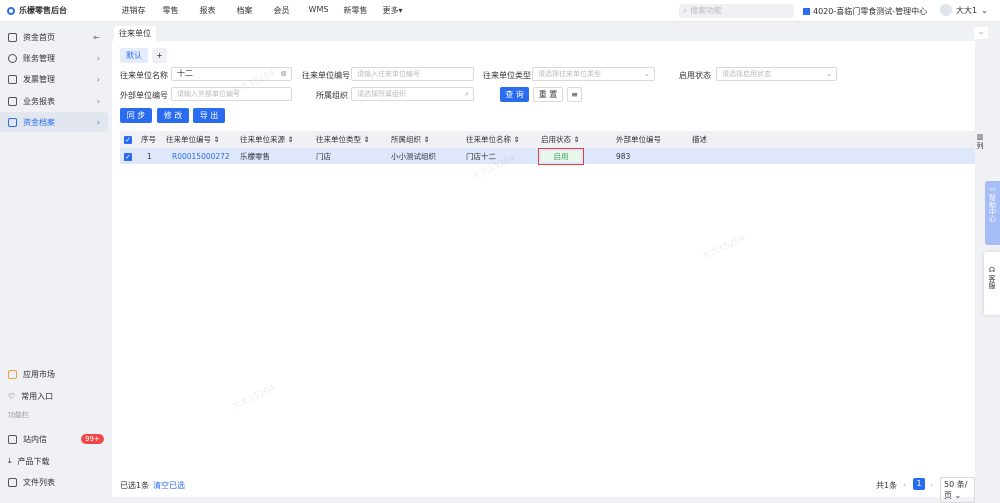 This screenshot has width=1000, height=503. Describe the element at coordinates (54, 374) in the screenshot. I see `sidebar-app-market: 应用市场` at that location.